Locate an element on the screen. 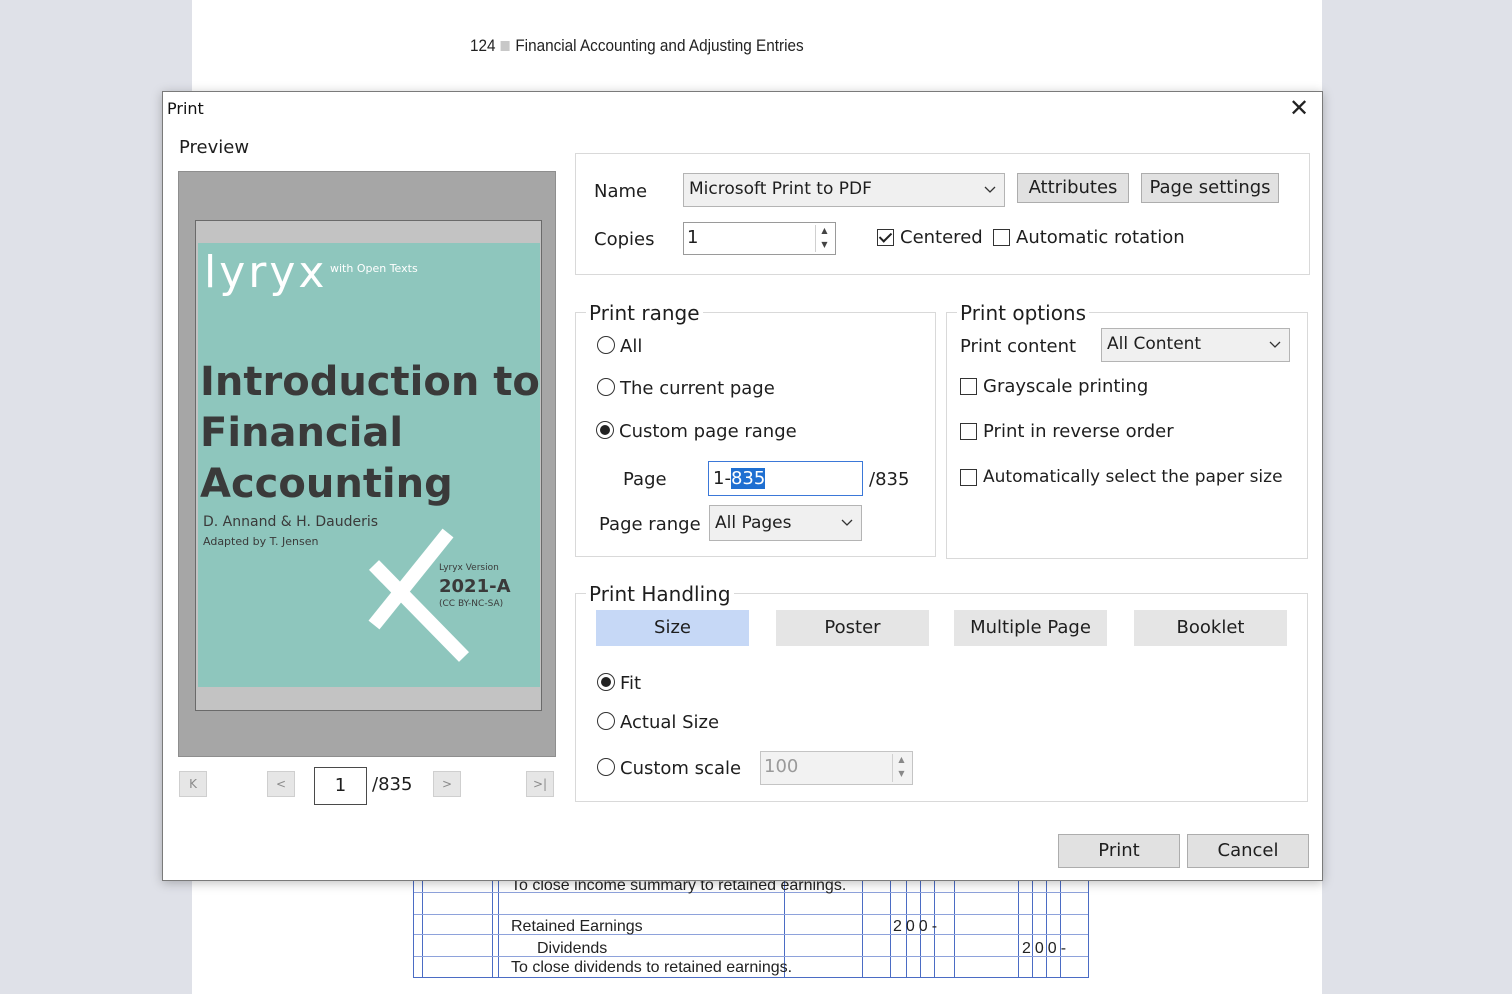 Image resolution: width=1512 pixels, height=994 pixels. tab-poster: Poster is located at coordinates (852, 628).